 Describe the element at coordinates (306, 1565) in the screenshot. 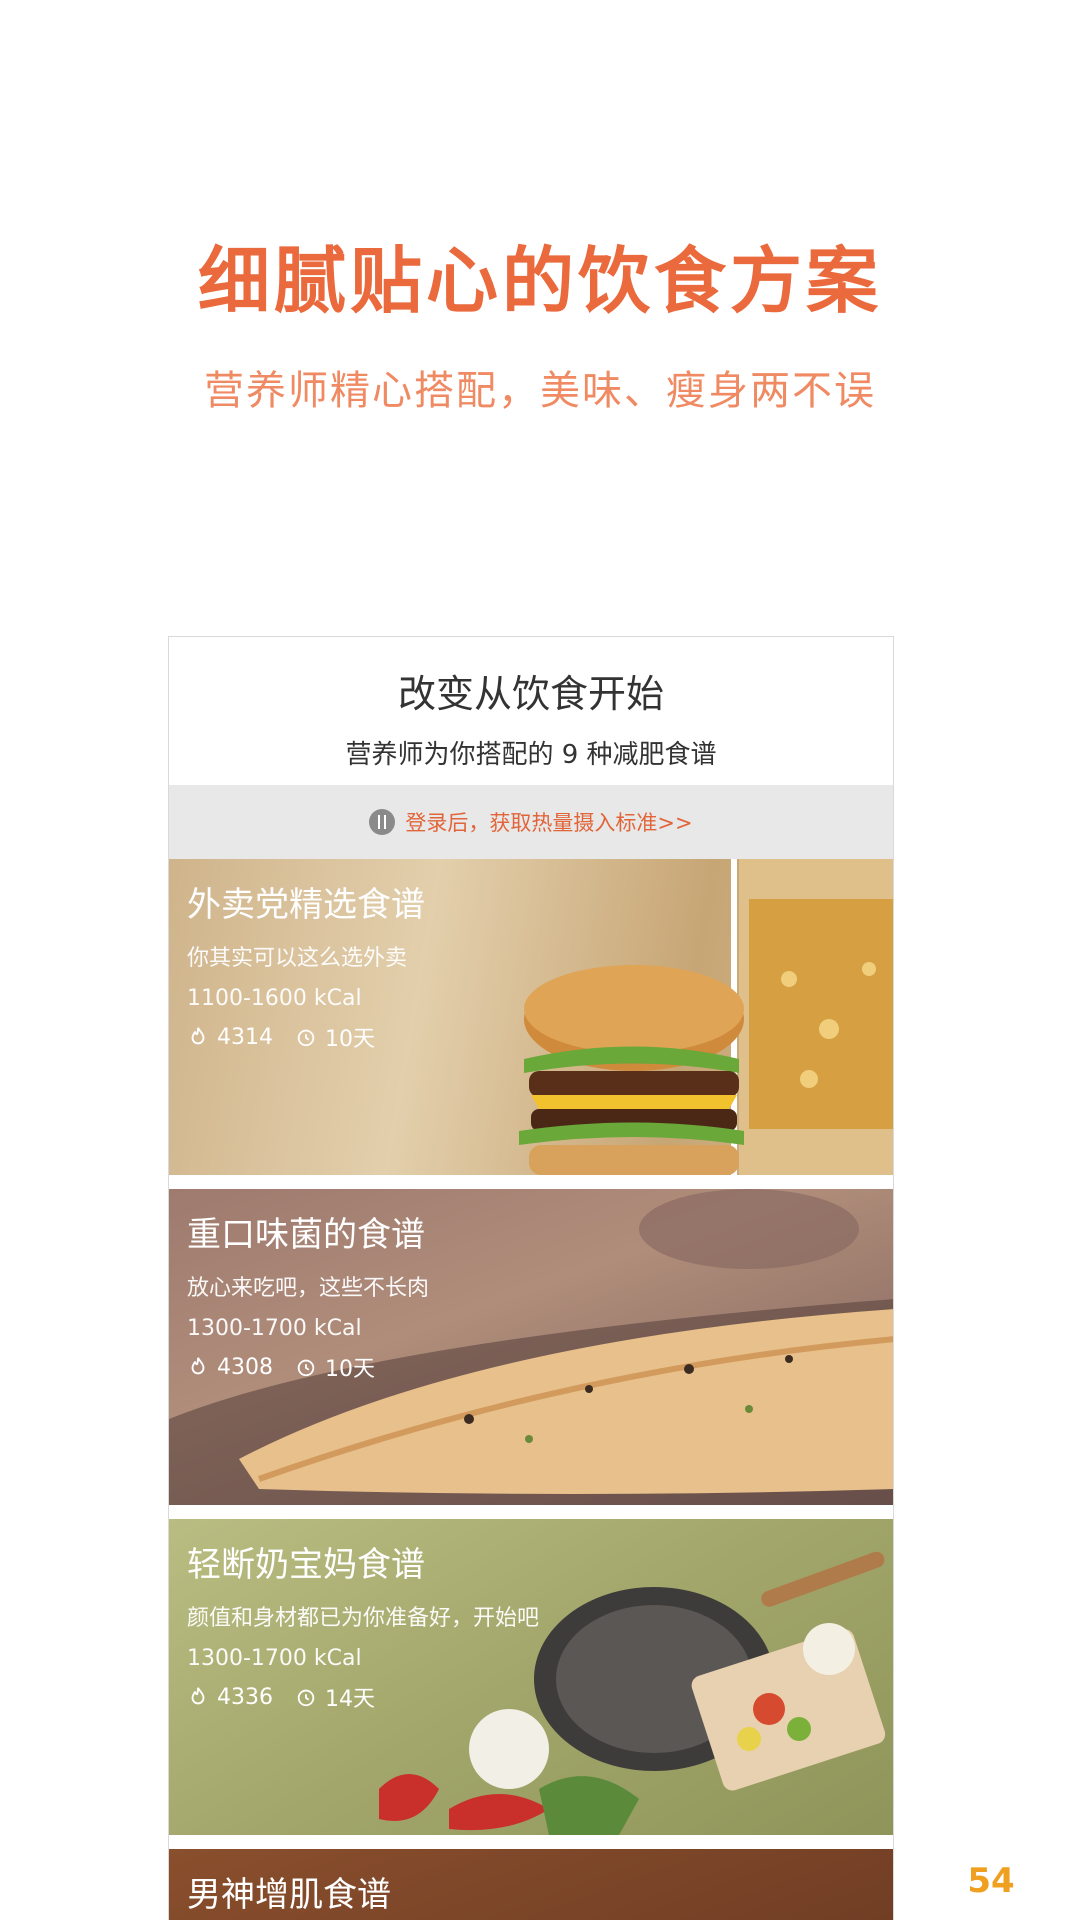

I see `recipe-title: 轻断奶宝妈食谱` at that location.